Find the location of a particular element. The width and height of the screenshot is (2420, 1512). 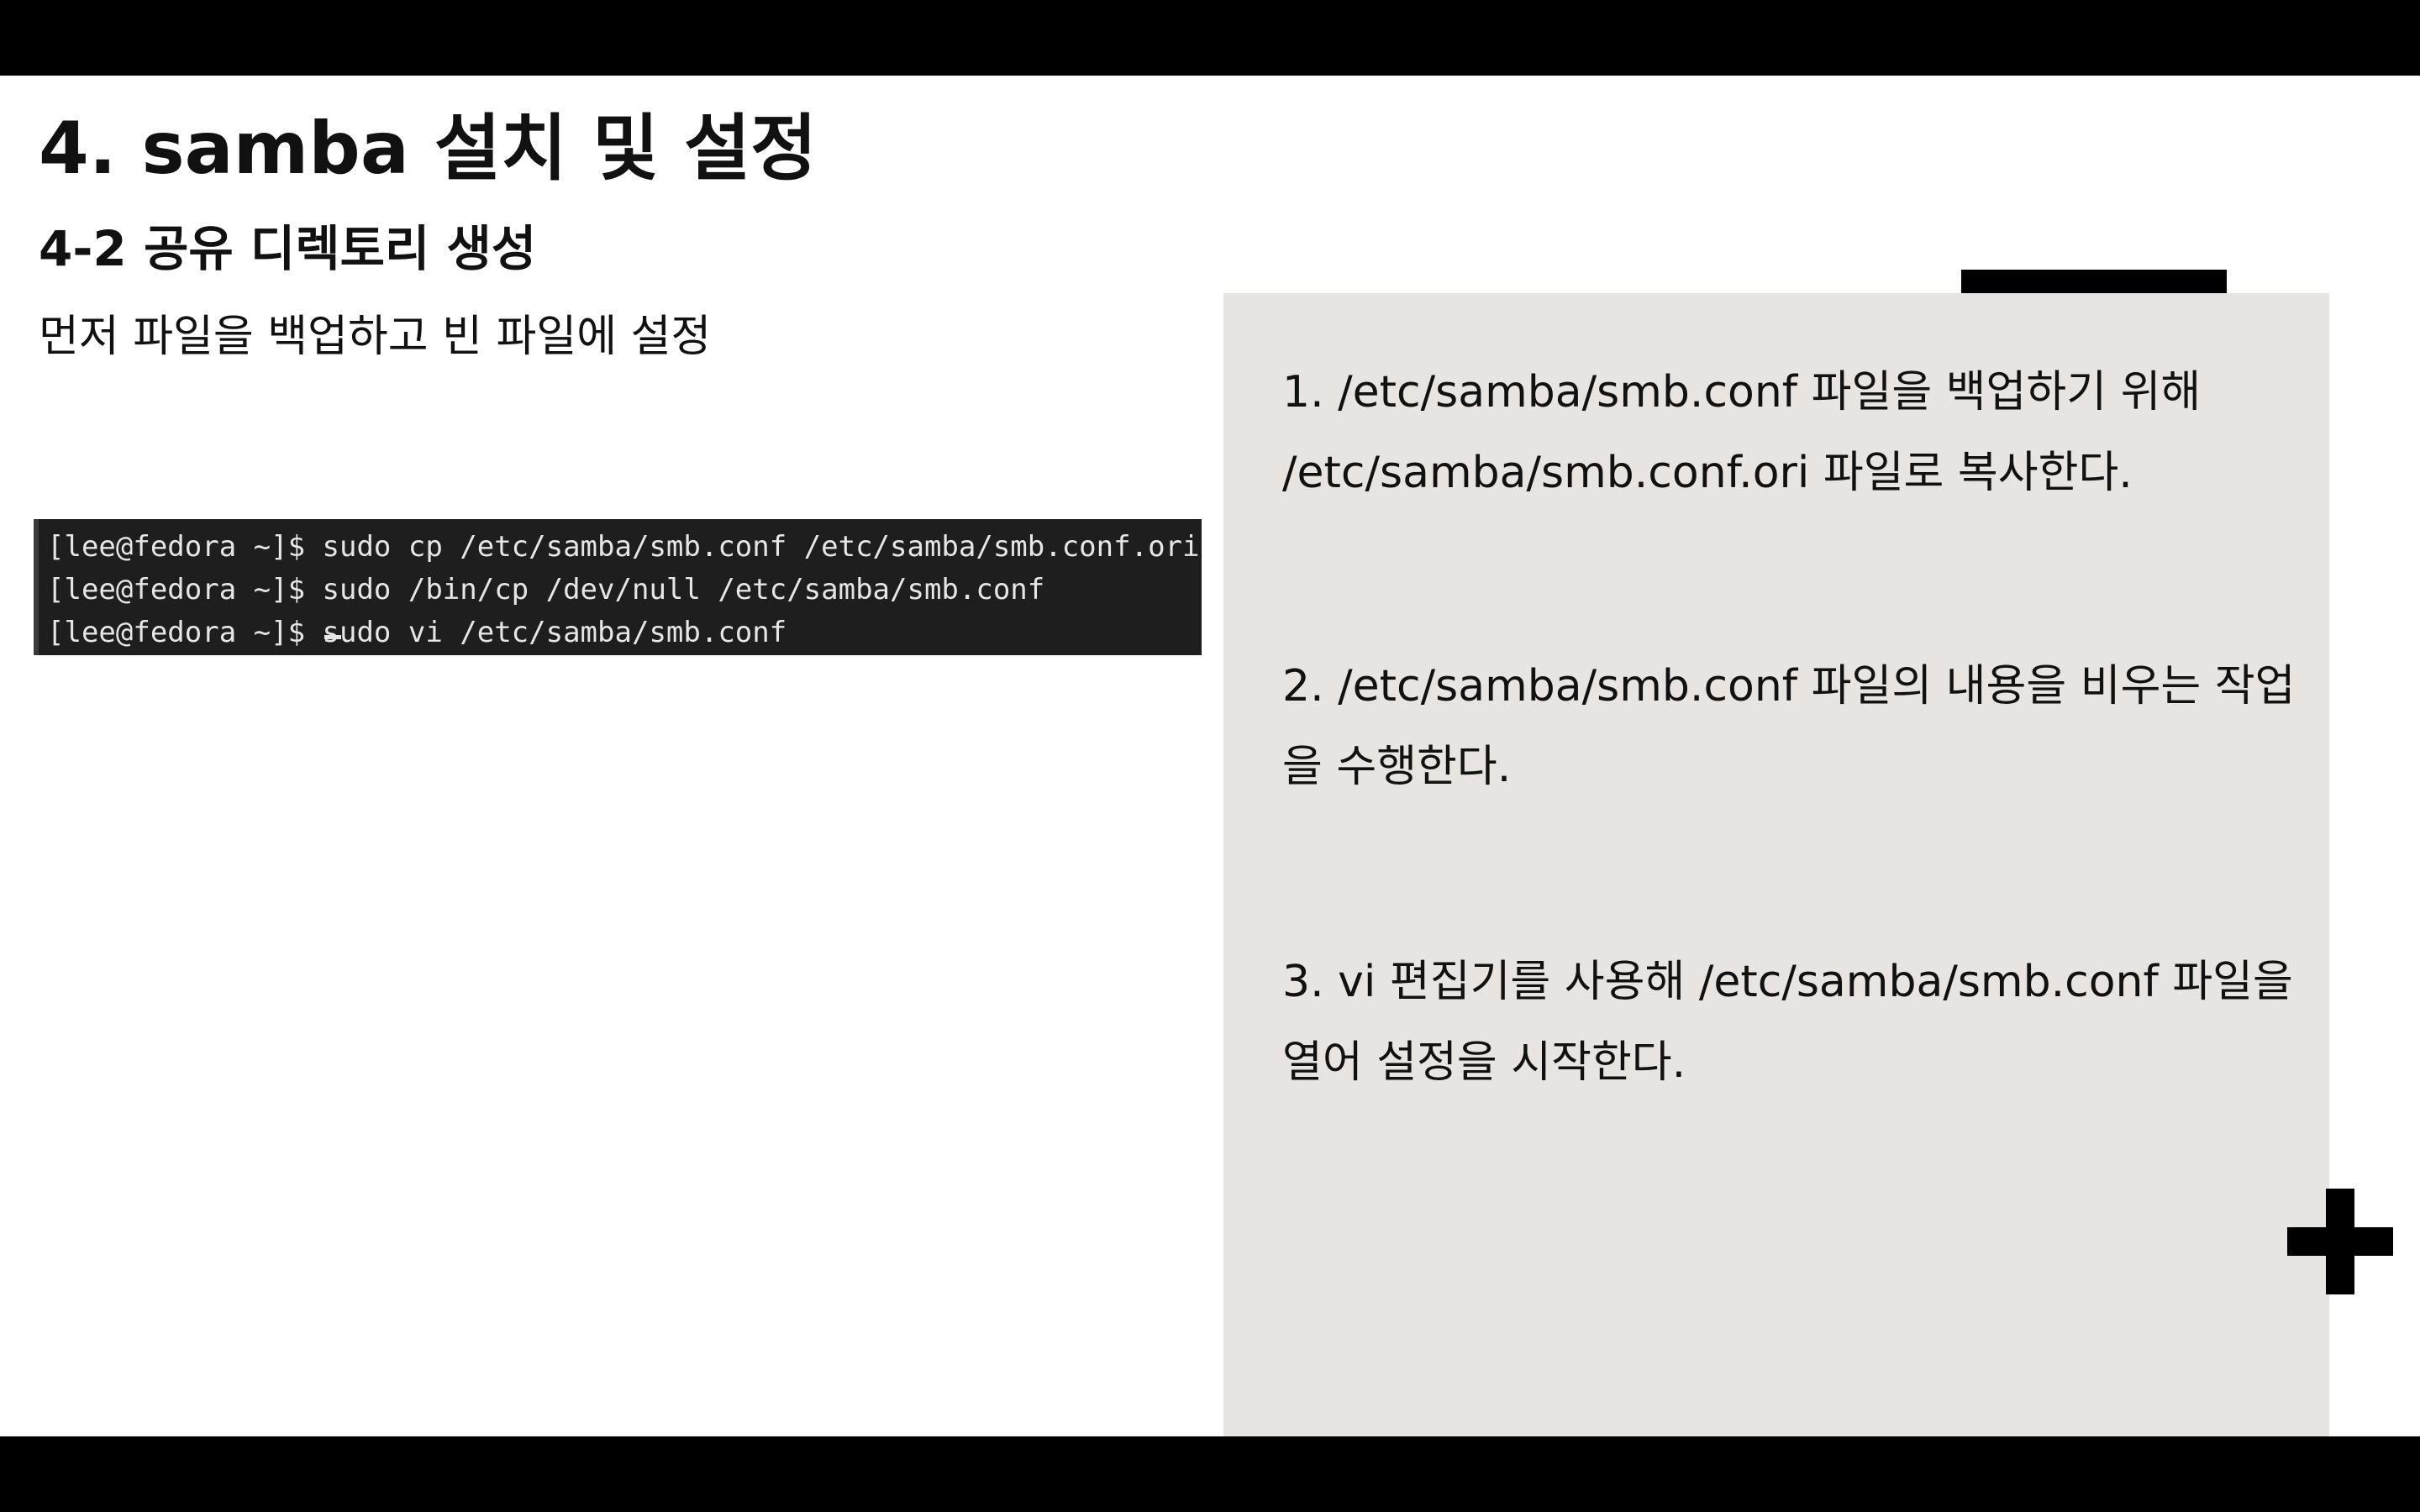

letterbox-top is located at coordinates (1210, 38).